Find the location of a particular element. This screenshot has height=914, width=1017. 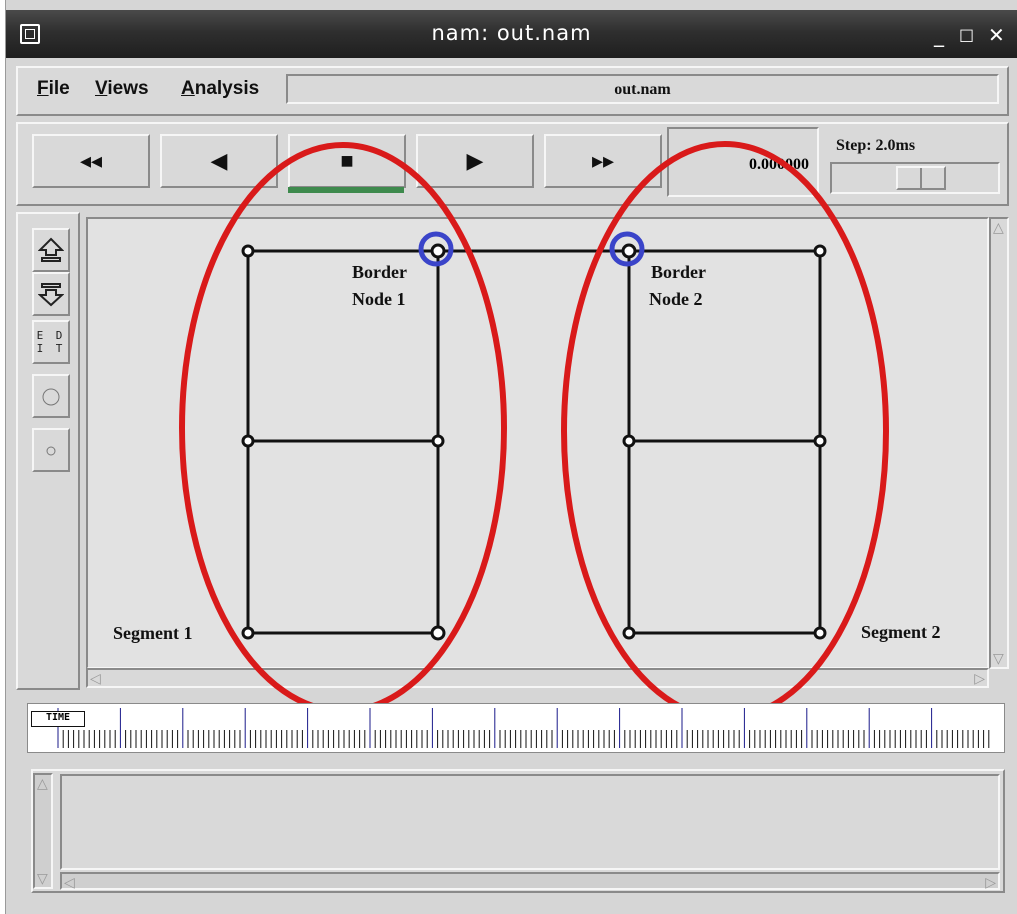

edit-button: E D I T is located at coordinates (51, 342).